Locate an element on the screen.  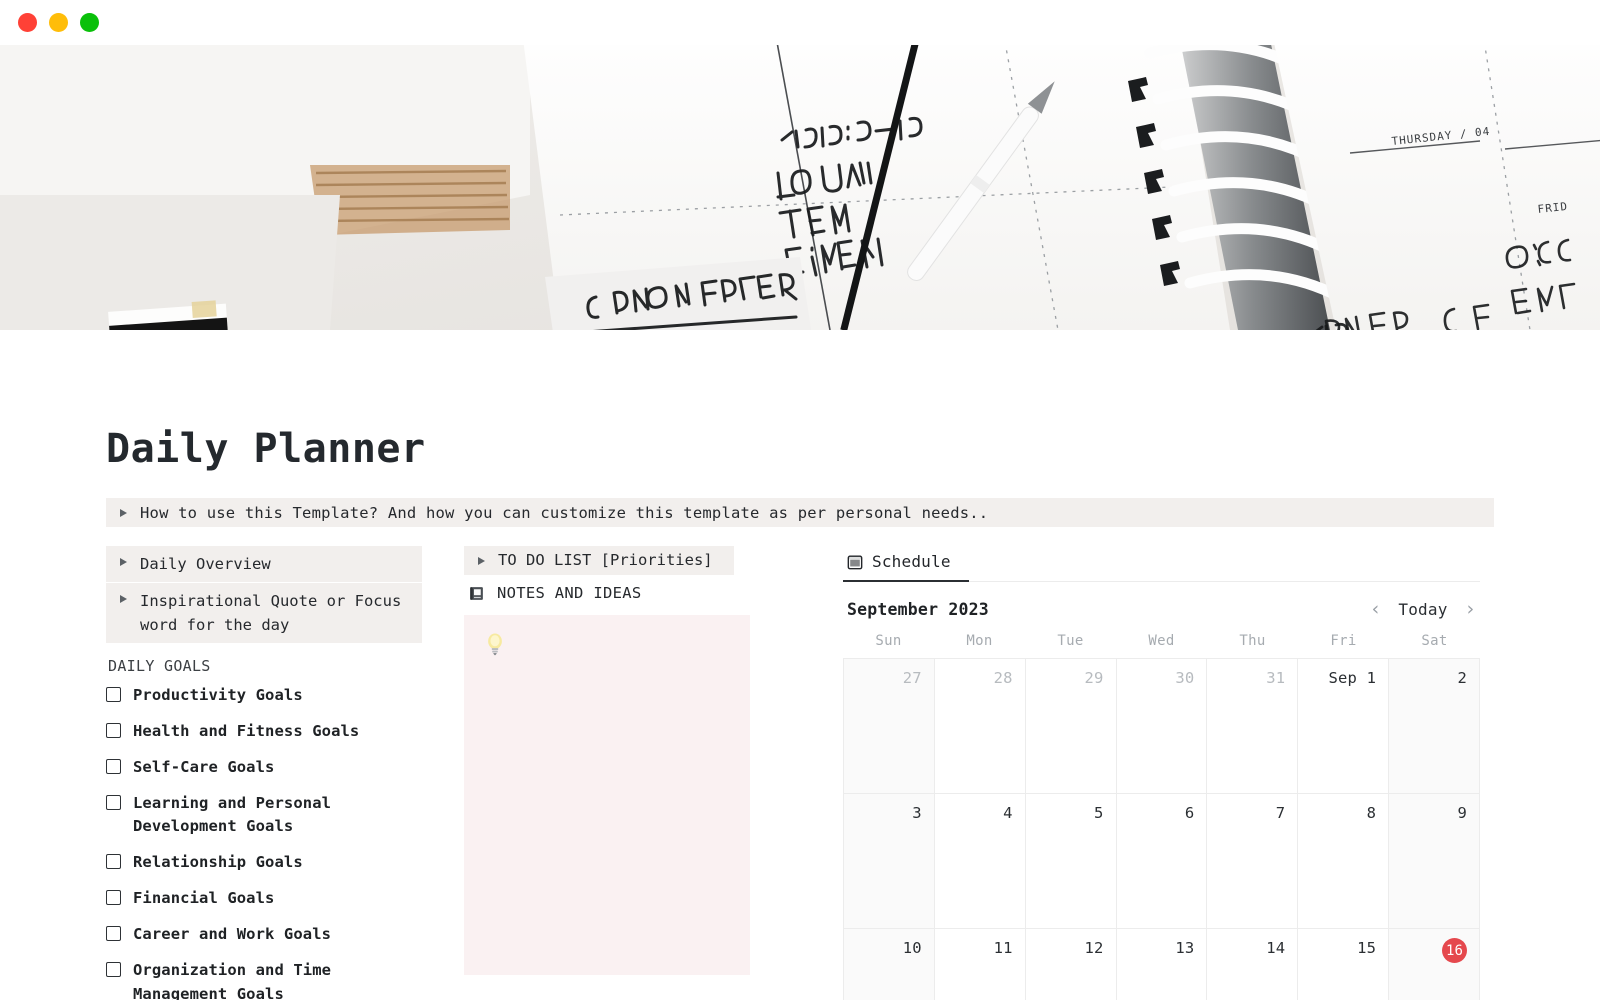
calendar-day-cell: 30 is located at coordinates (1162, 726).